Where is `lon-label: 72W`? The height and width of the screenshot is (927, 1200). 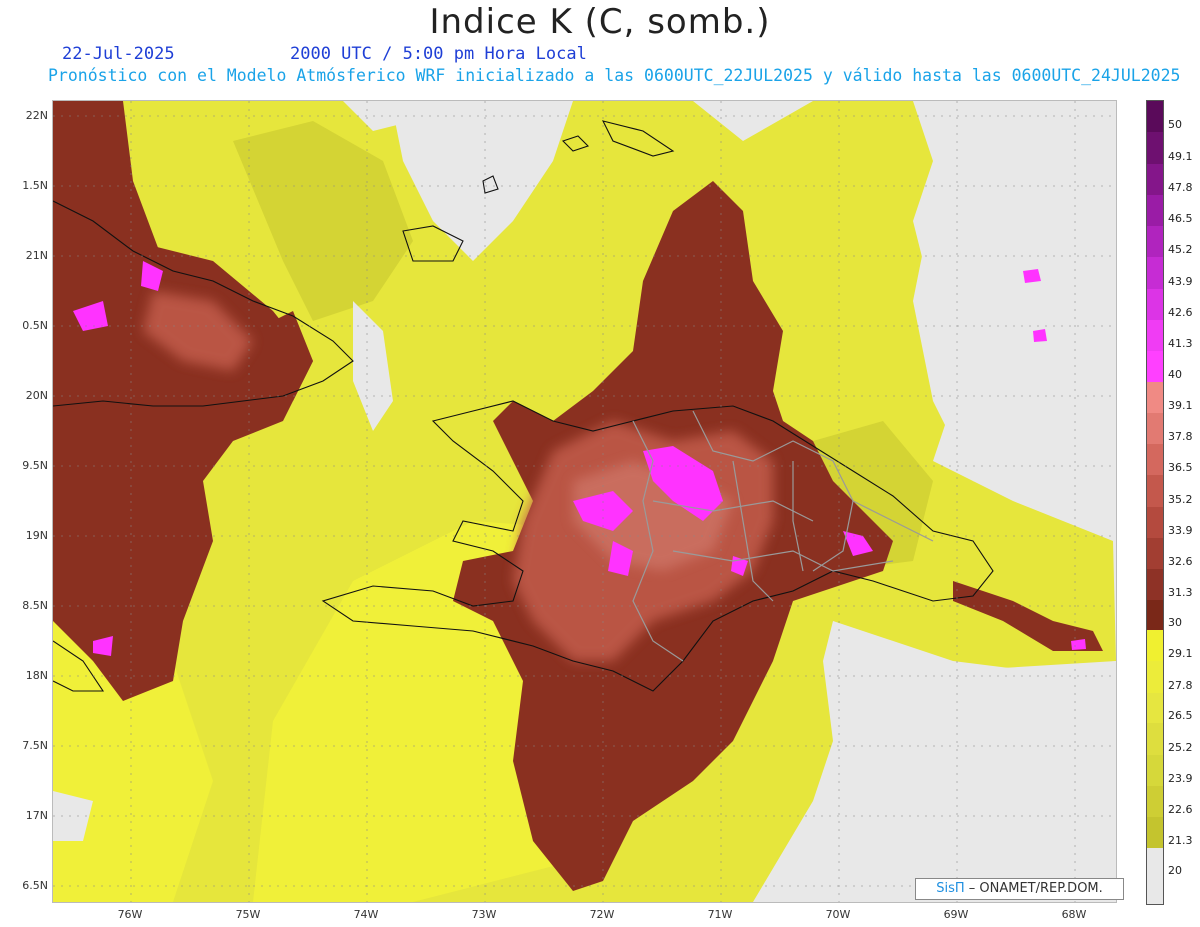
lon-label: 72W is located at coordinates (602, 914).